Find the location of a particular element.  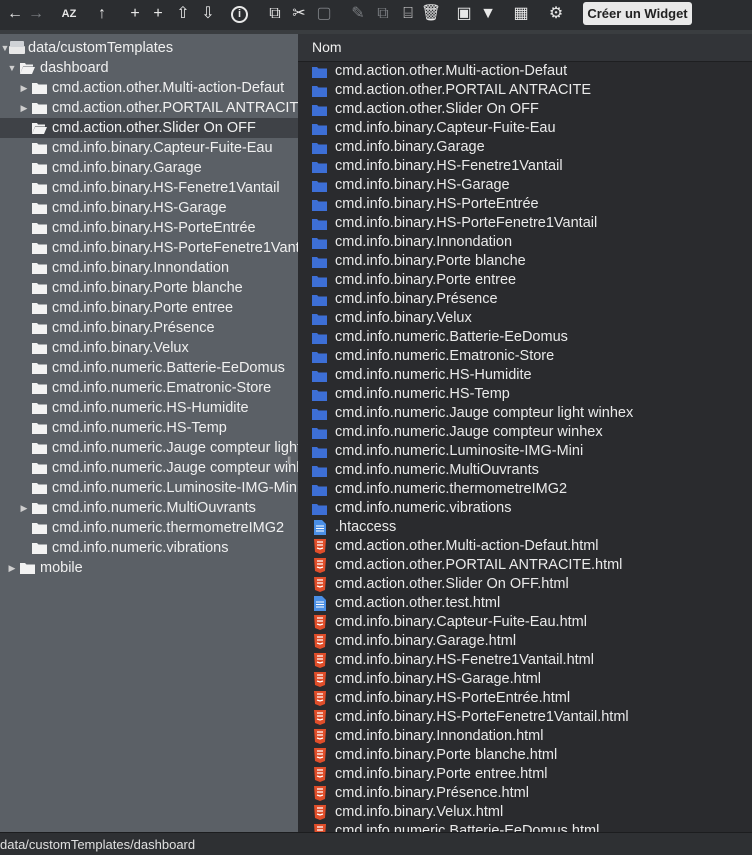

download-icon: ⇩ is located at coordinates (208, 14).